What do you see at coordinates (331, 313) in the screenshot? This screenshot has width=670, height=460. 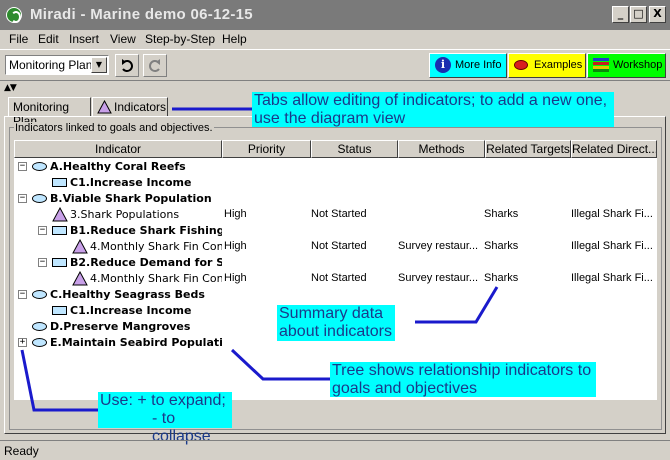 I see `callout-summary-line1: Summary data` at bounding box center [331, 313].